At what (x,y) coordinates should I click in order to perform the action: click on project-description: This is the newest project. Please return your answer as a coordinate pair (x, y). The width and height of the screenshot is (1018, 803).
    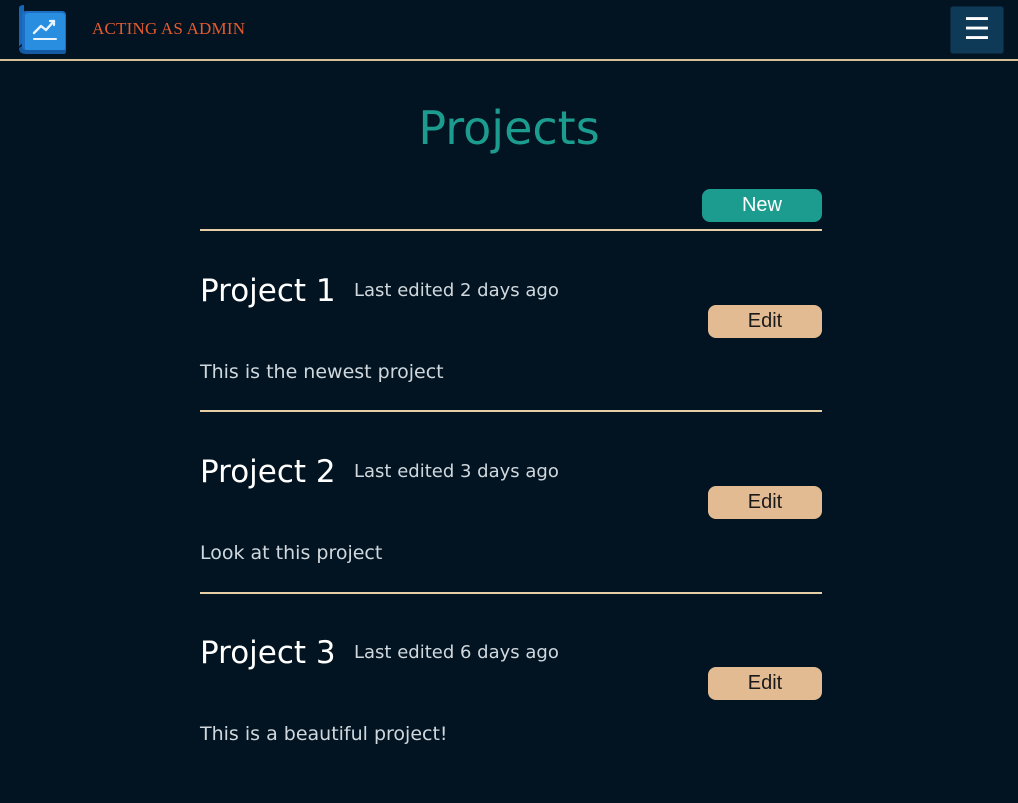
    Looking at the image, I should click on (322, 372).